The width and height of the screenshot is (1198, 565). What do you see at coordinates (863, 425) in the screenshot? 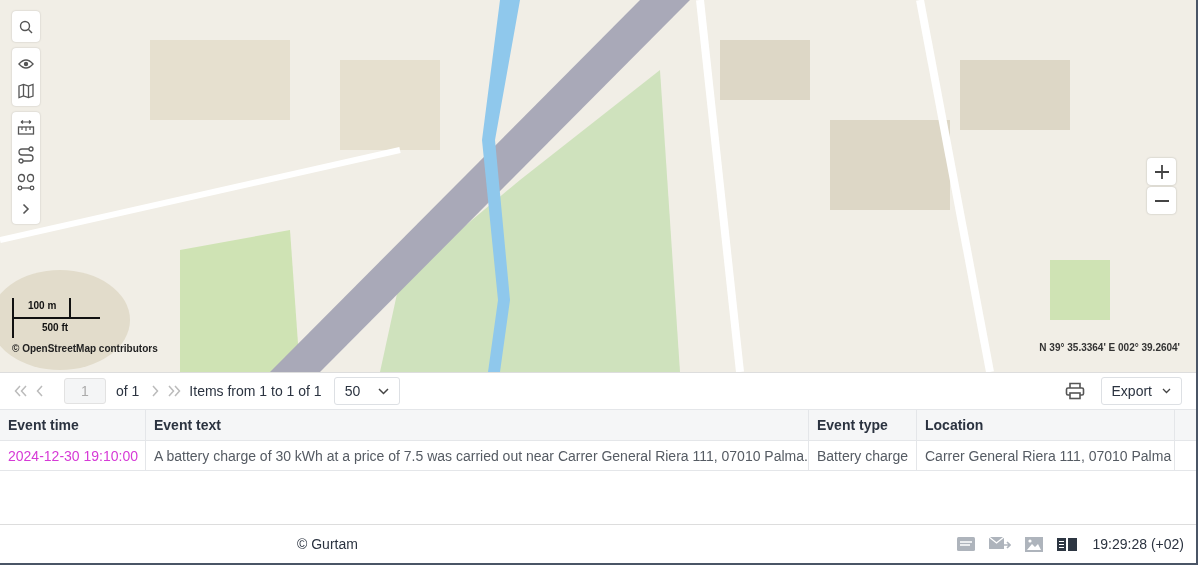
I see `column-header: Event type` at bounding box center [863, 425].